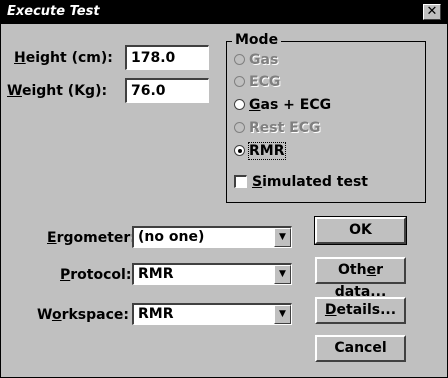  Describe the element at coordinates (224, 12) in the screenshot. I see `title-bar: Execute Test ✕` at that location.